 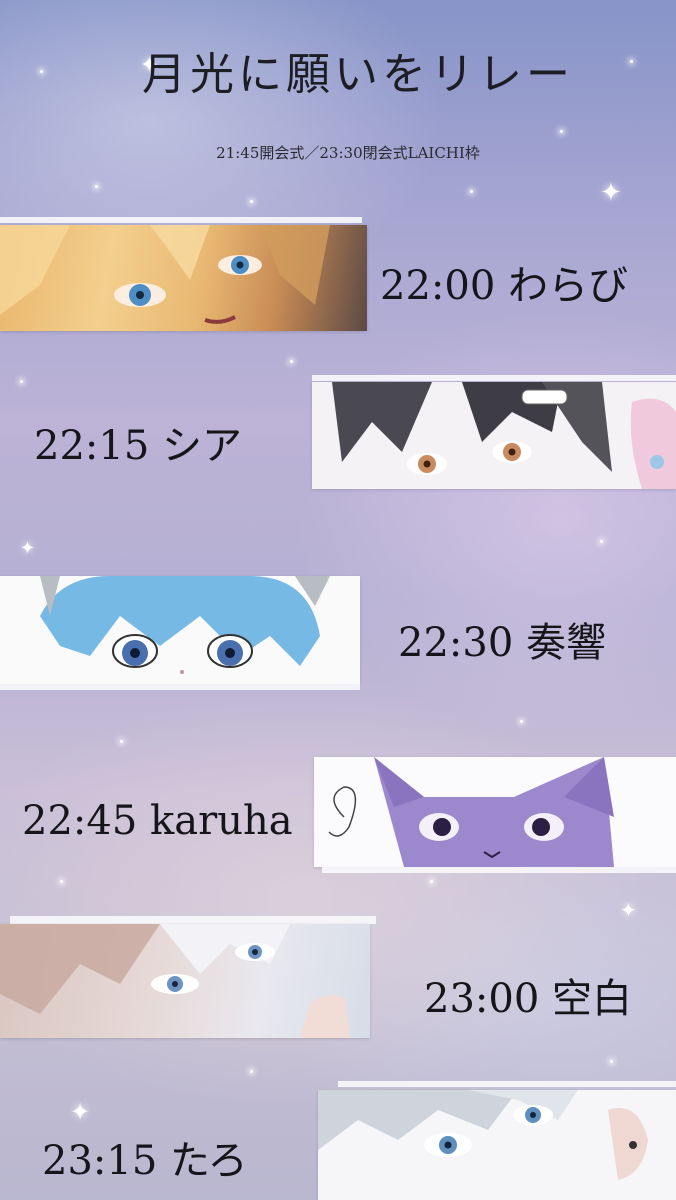 I want to click on avatar-kuhaku, so click(x=185, y=981).